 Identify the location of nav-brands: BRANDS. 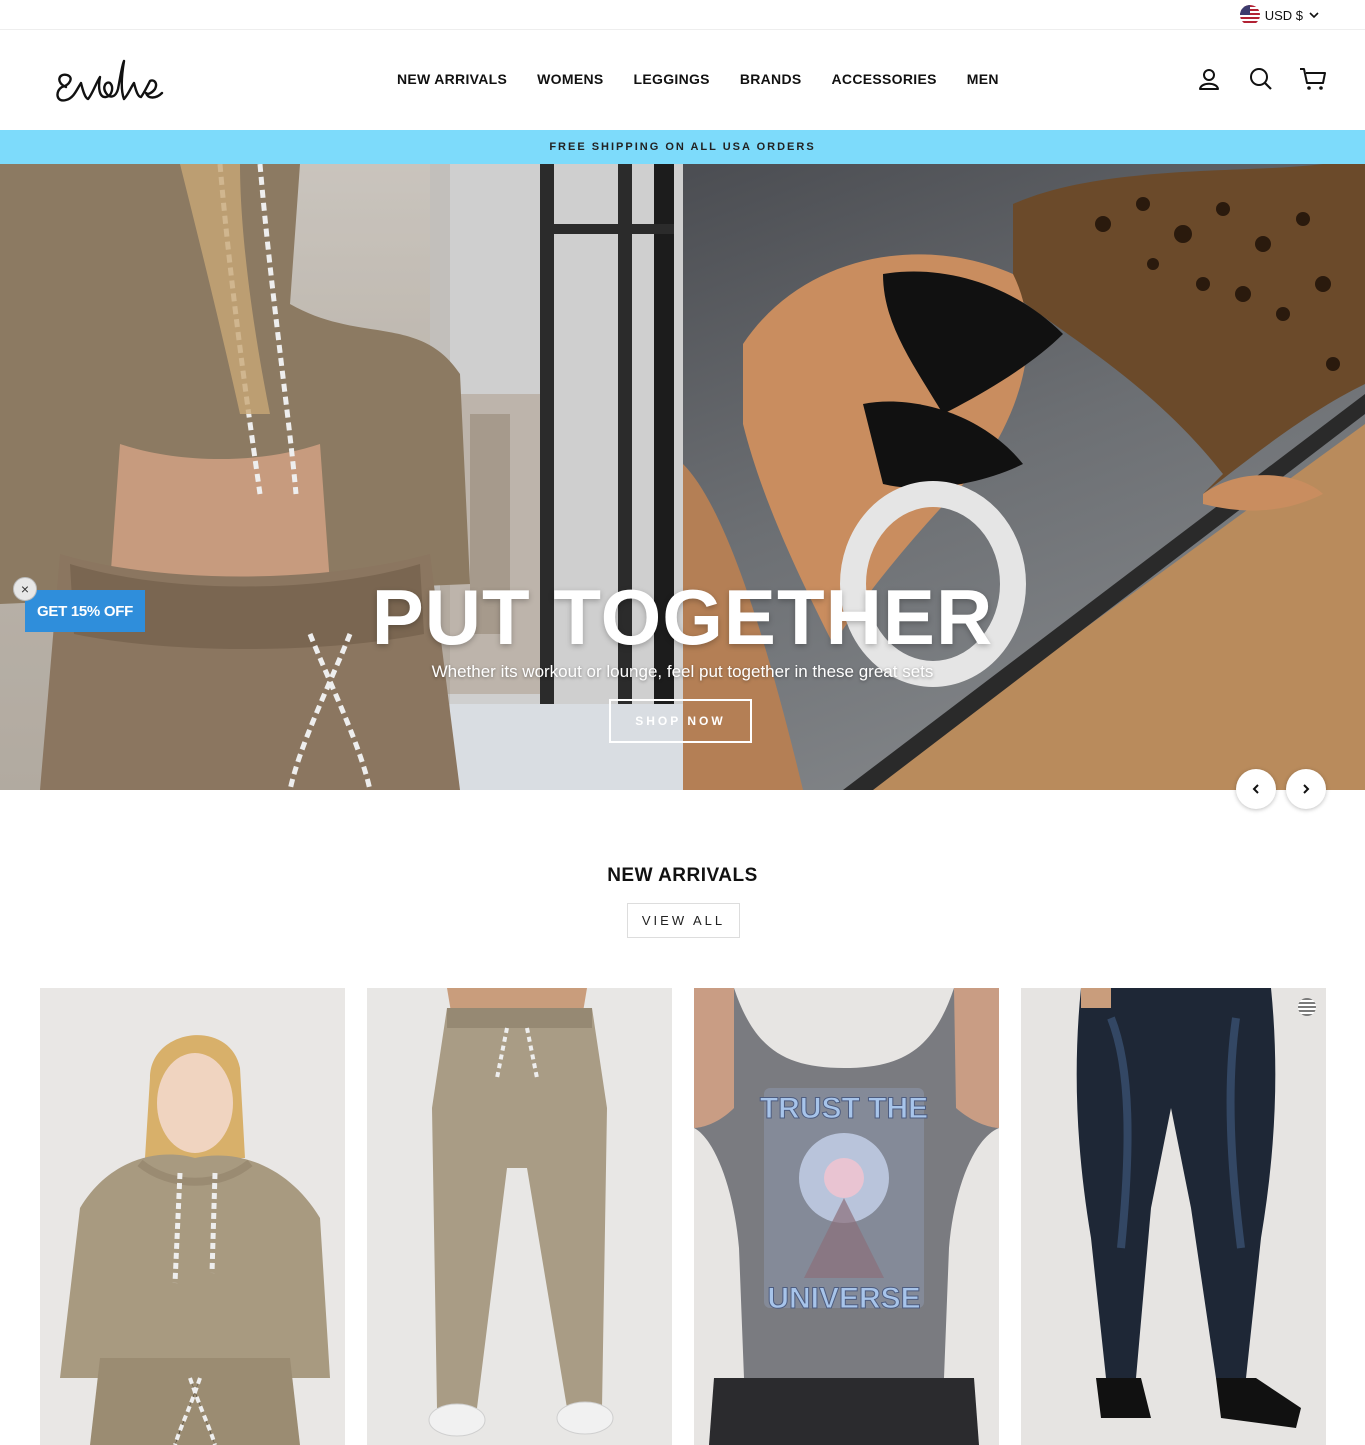
(771, 79).